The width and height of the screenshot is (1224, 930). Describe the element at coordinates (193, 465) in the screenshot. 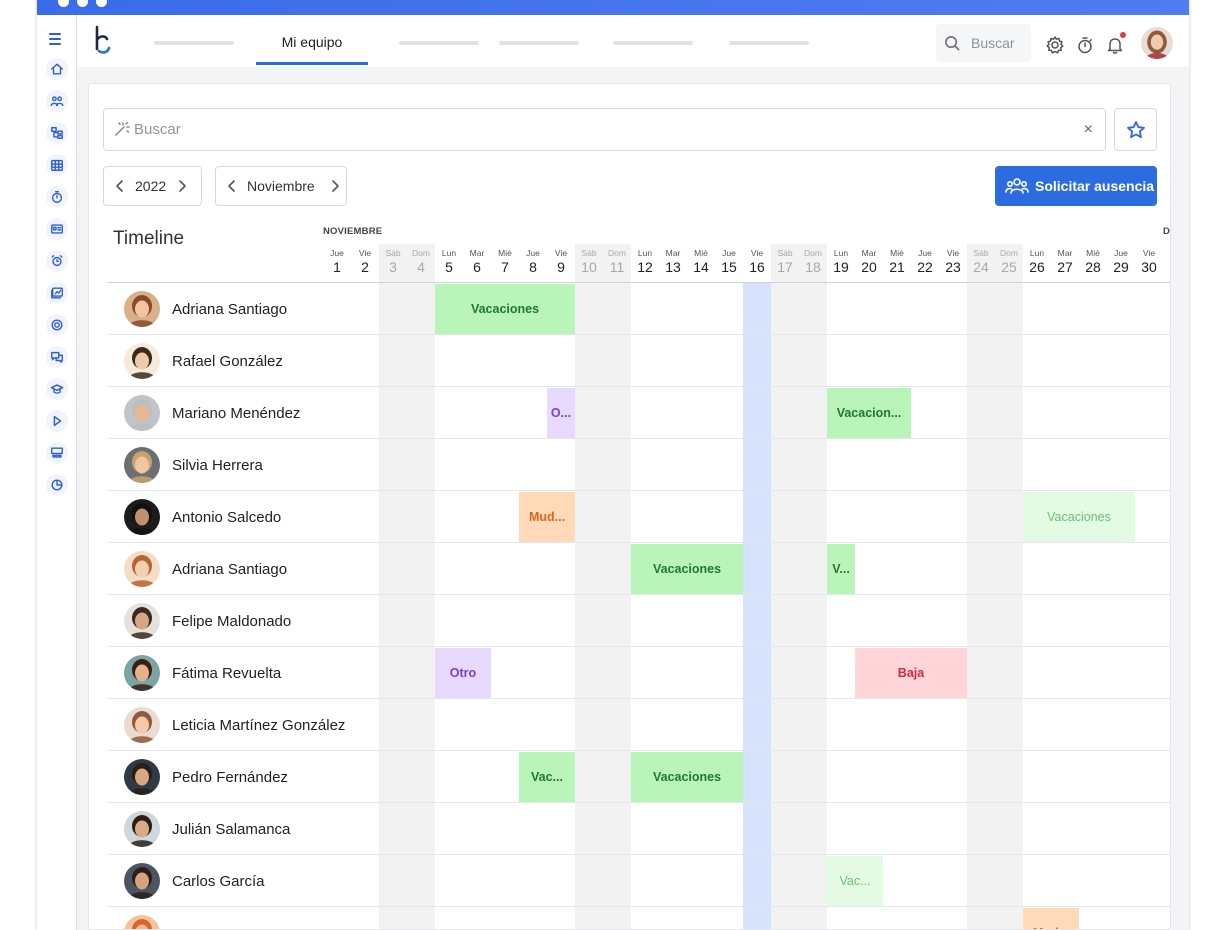

I see `employee-row: Silvia Herrera` at that location.